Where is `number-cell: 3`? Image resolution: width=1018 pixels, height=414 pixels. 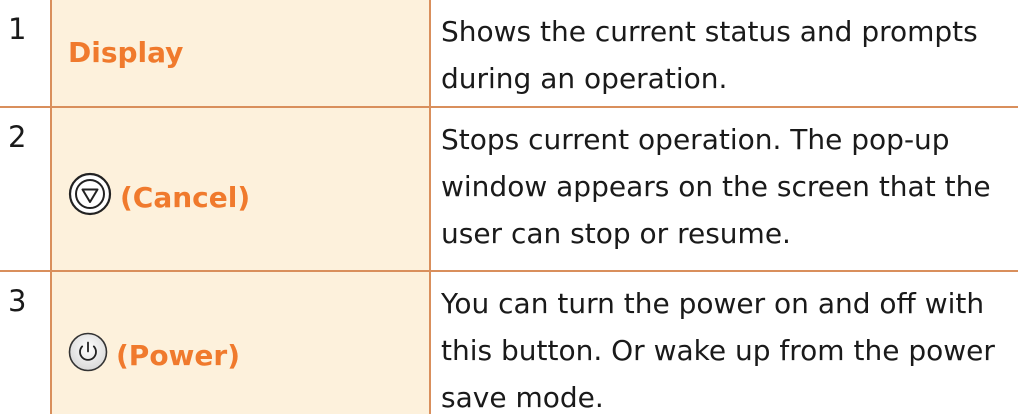
number-cell: 3 is located at coordinates (26, 343).